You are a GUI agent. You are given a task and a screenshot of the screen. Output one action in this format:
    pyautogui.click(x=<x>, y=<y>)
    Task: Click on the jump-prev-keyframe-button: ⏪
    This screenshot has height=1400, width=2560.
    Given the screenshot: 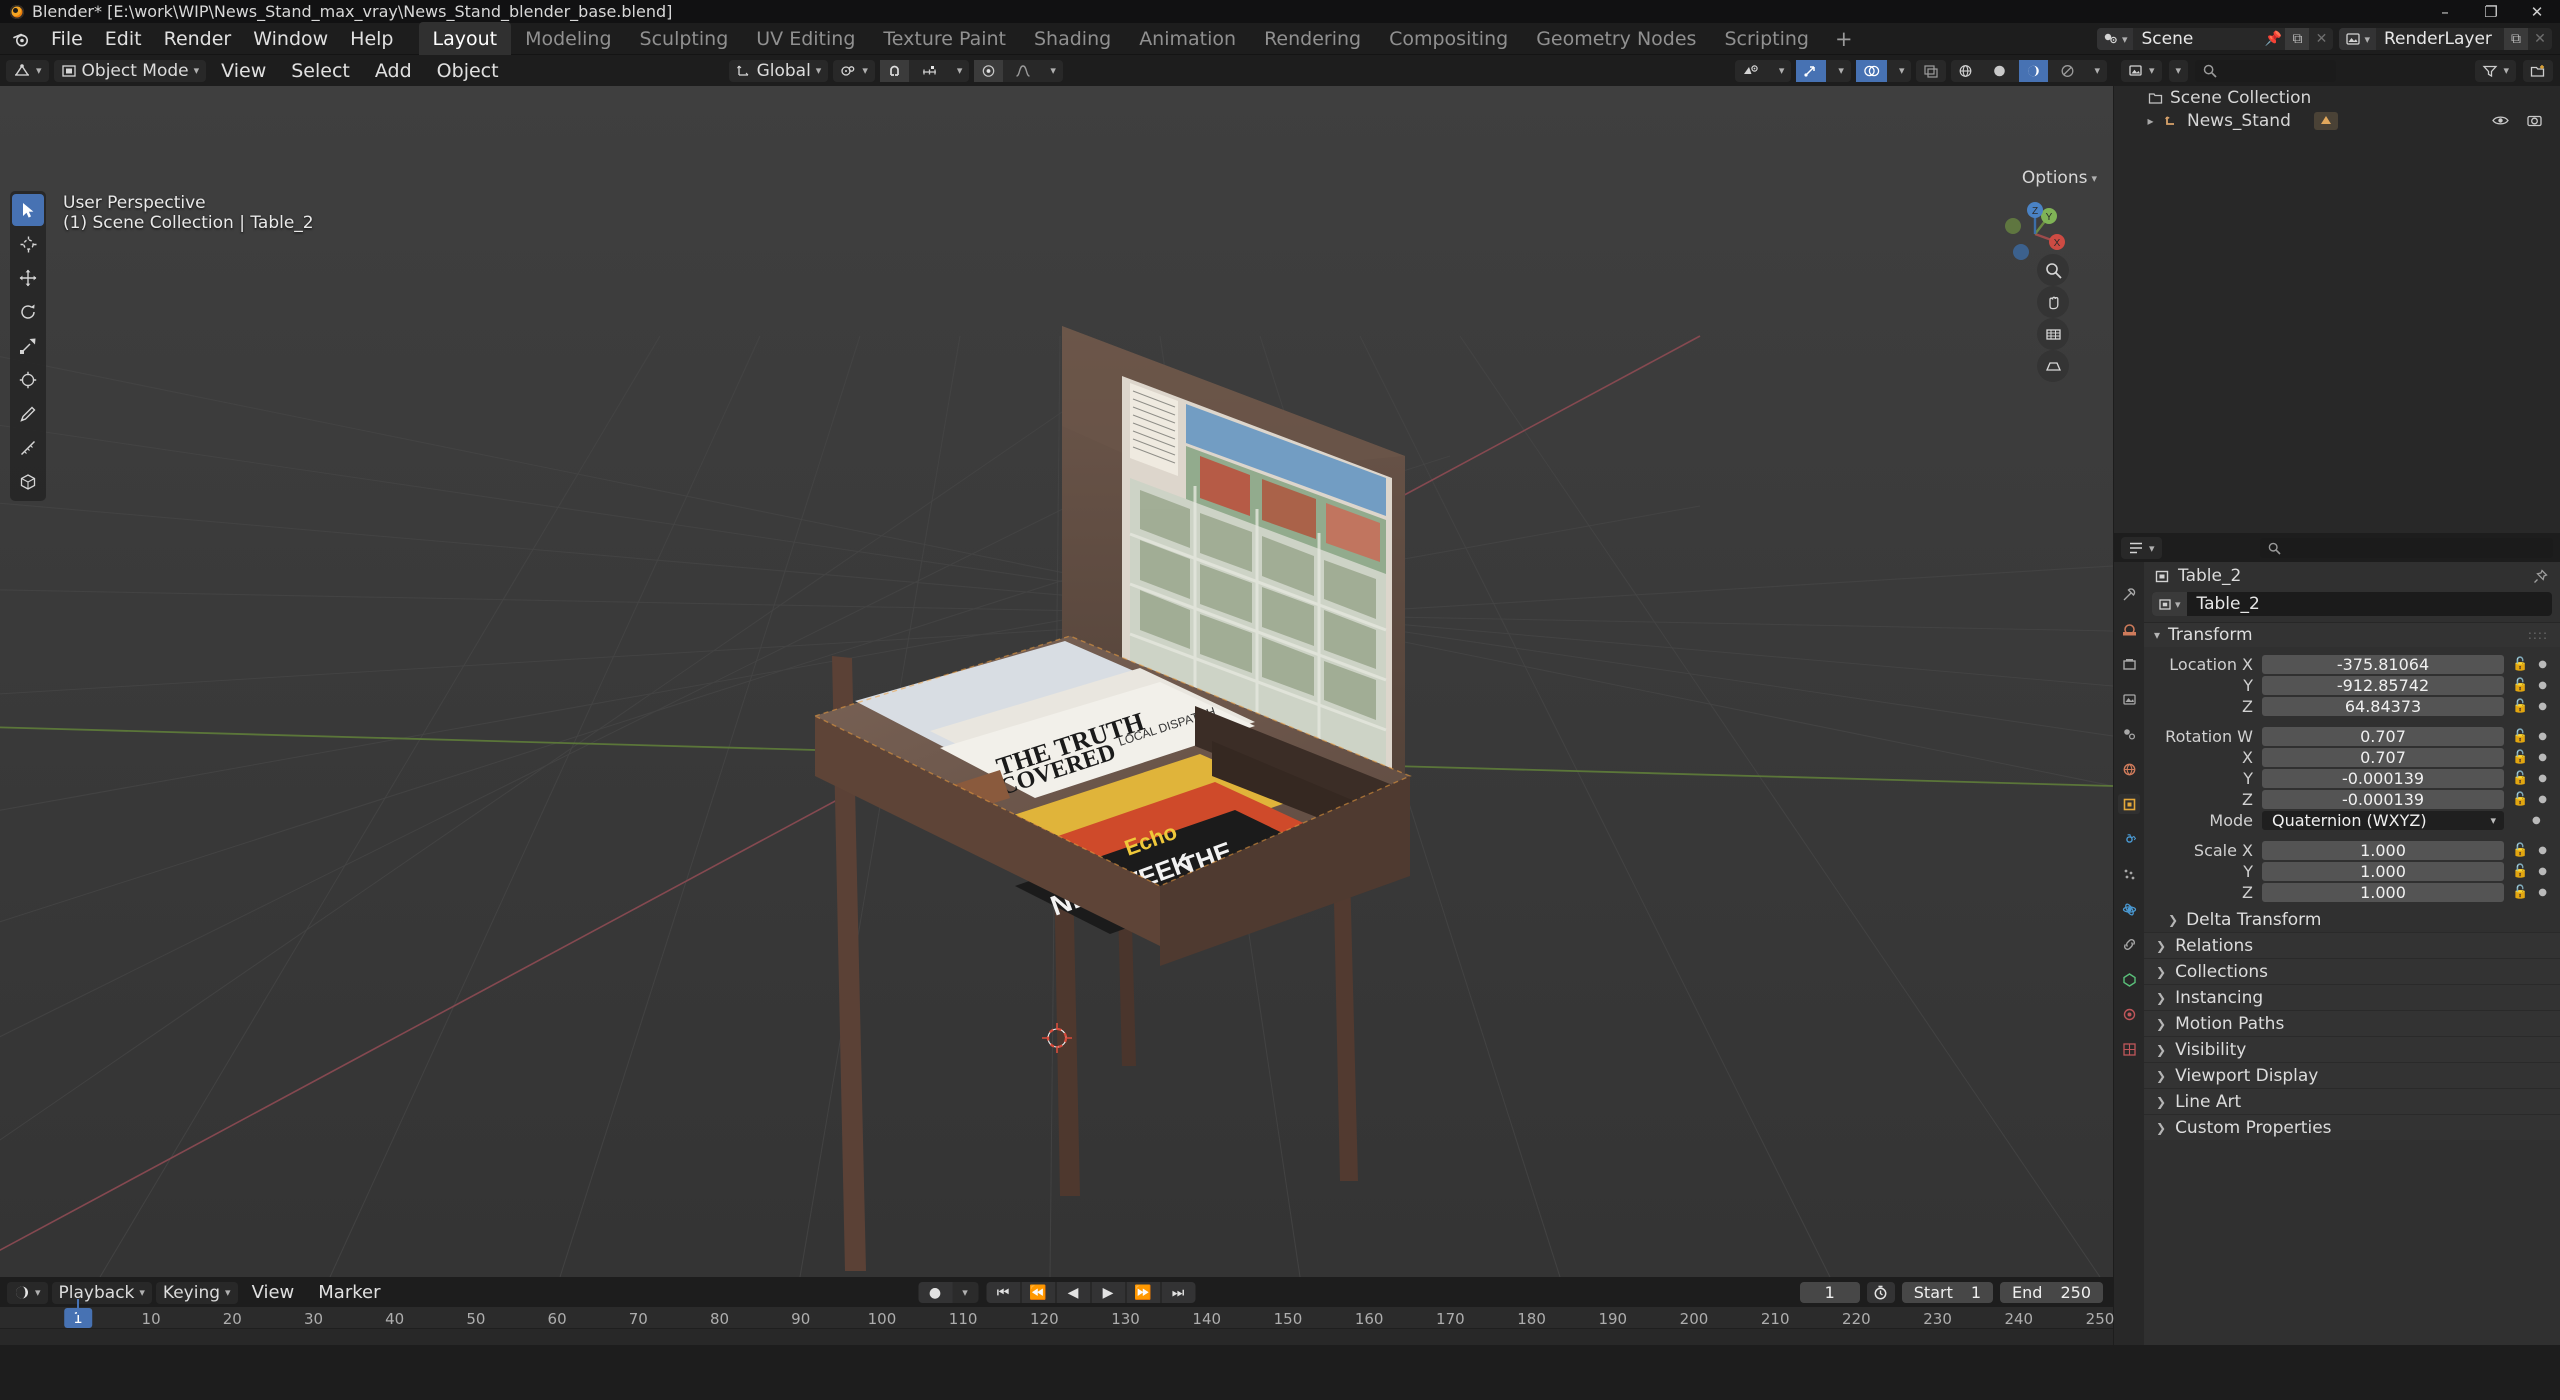 What is the action you would take?
    pyautogui.click(x=1038, y=1292)
    